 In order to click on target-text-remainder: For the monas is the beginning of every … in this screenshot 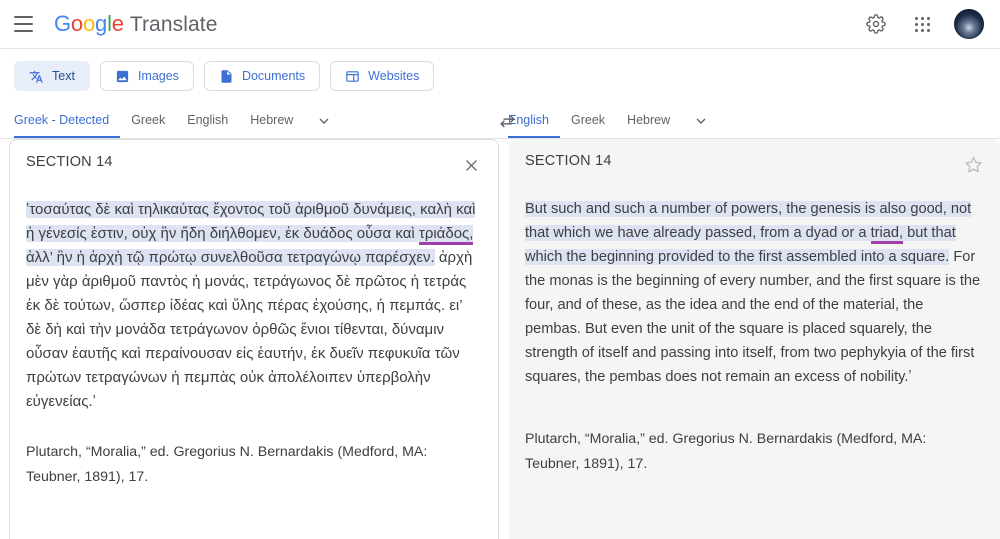, I will do `click(753, 317)`.